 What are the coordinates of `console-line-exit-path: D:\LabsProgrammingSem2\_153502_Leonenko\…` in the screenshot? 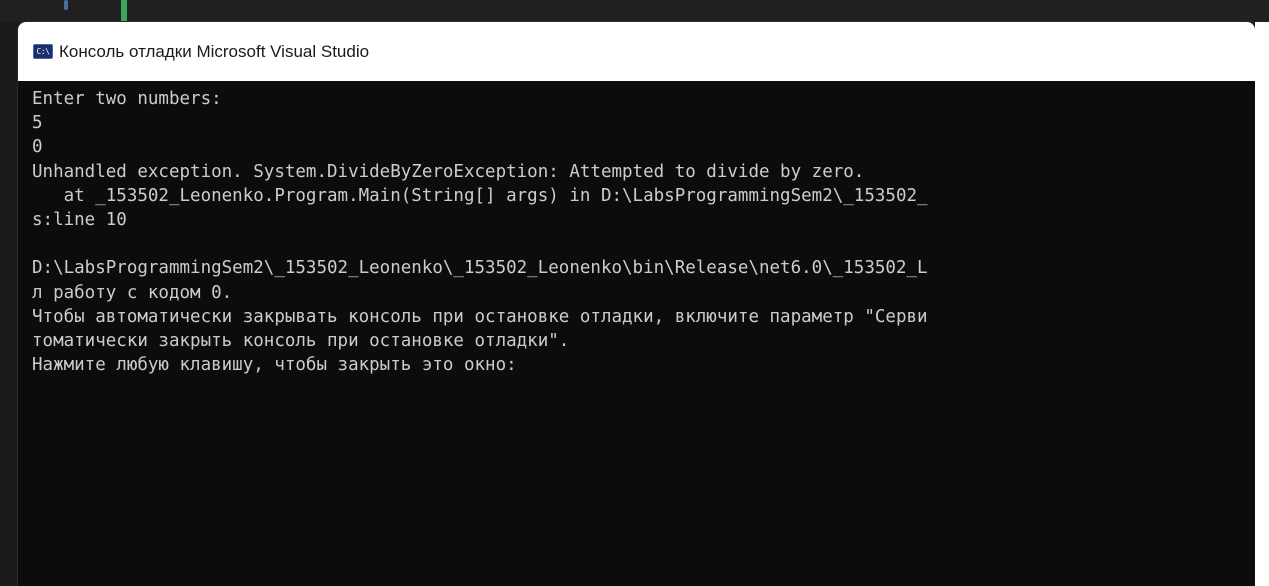 It's located at (480, 268).